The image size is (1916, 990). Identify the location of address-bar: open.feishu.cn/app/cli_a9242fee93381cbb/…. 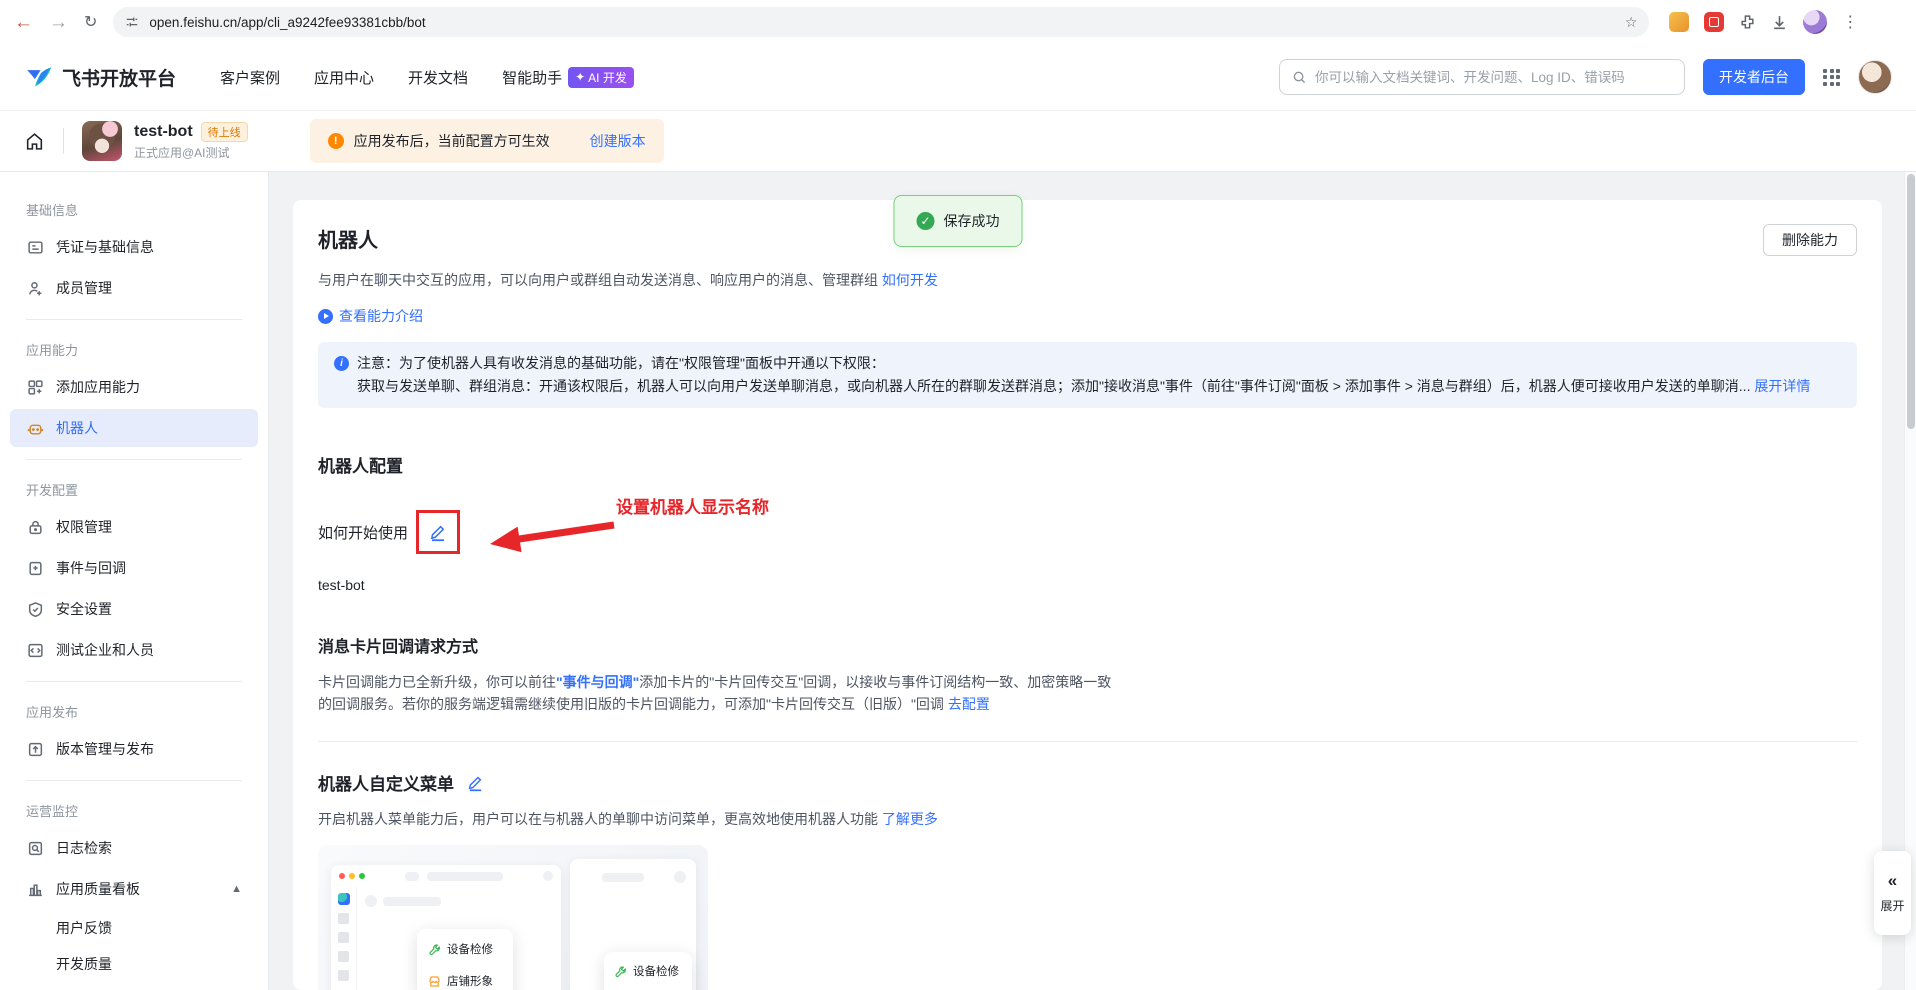
(881, 22).